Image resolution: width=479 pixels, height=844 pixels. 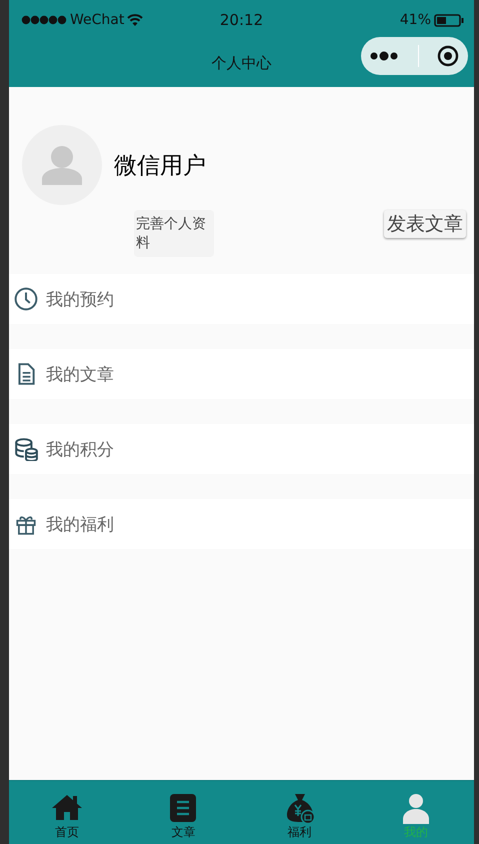 I want to click on menu-item: 我的福利, so click(x=241, y=524).